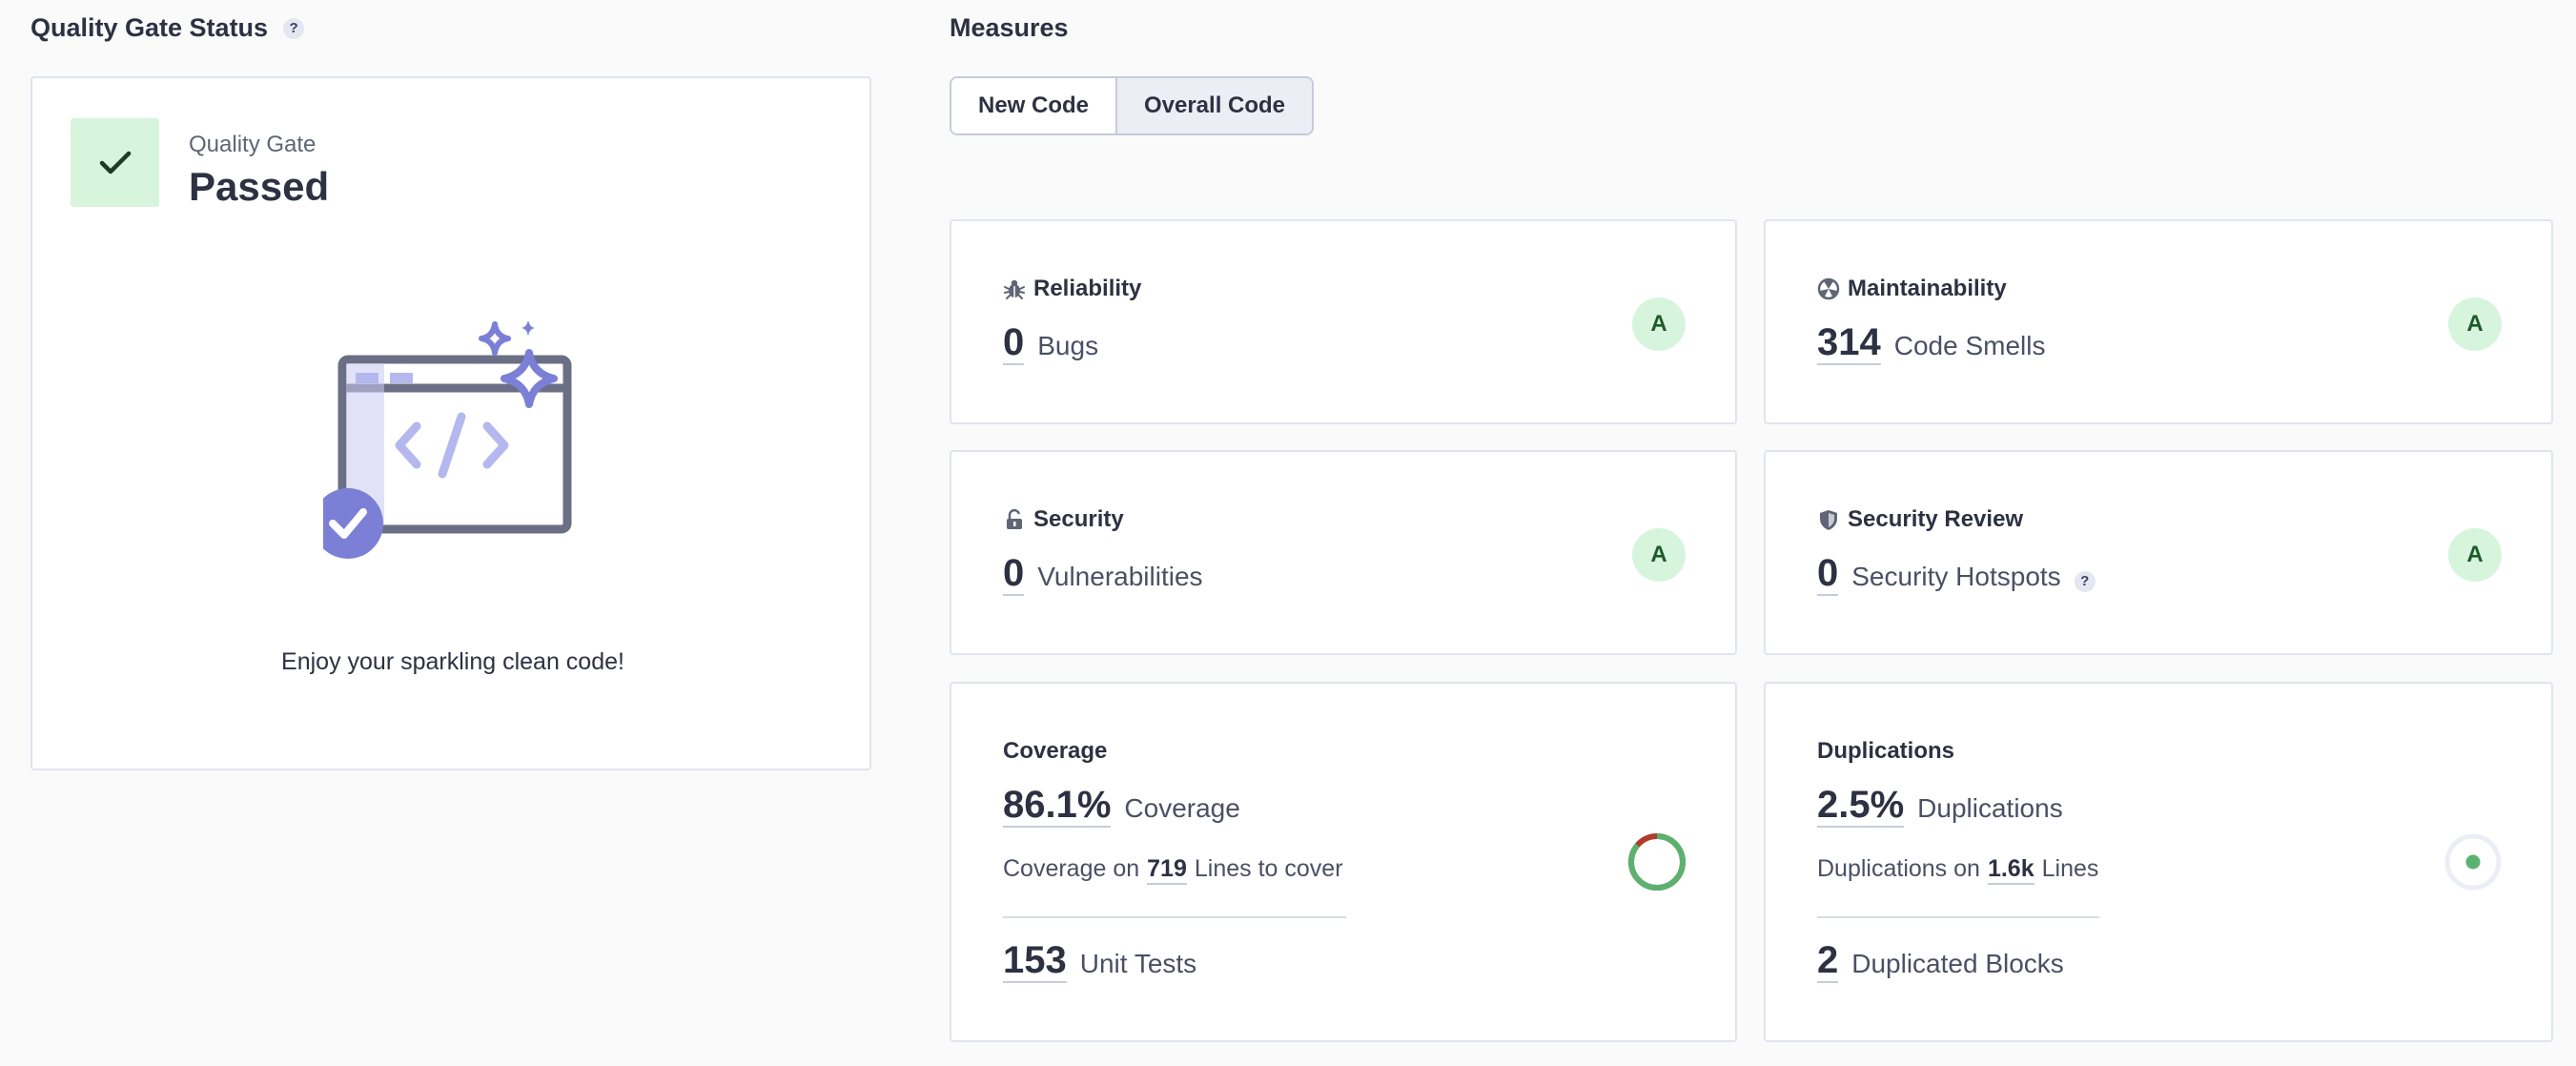 Image resolution: width=2576 pixels, height=1066 pixels. I want to click on code-smells-count-link: 314, so click(1849, 343).